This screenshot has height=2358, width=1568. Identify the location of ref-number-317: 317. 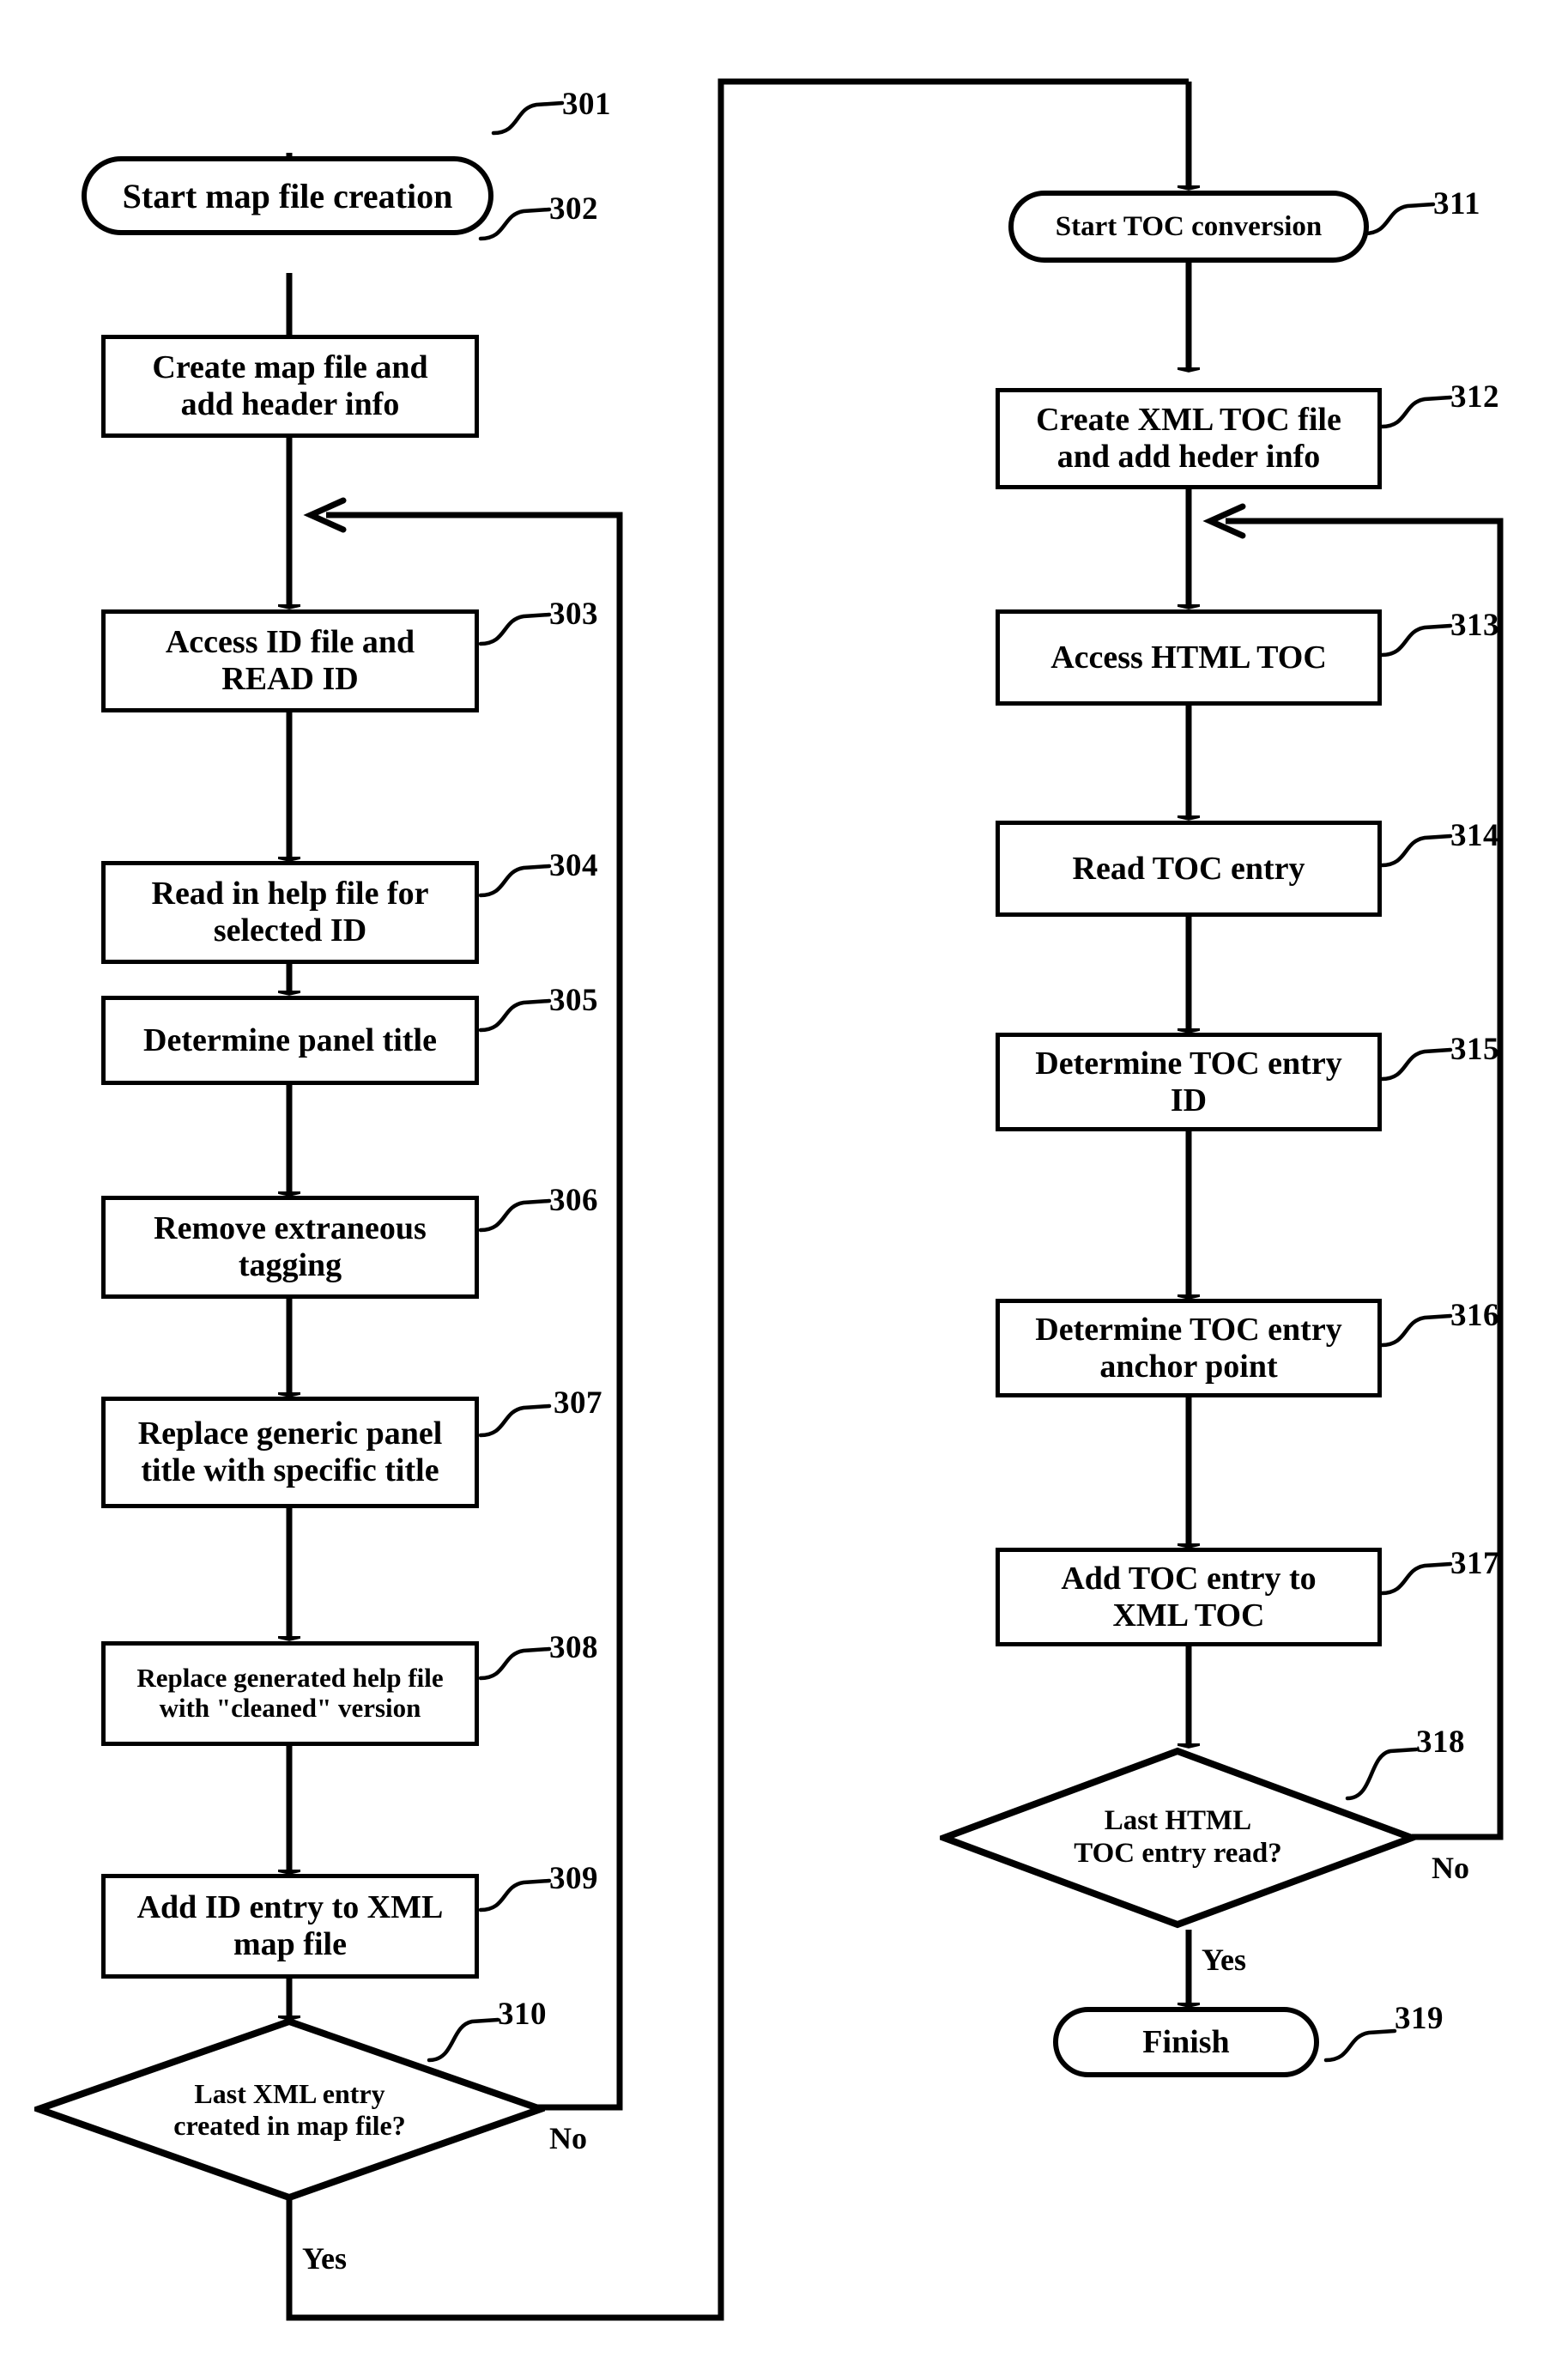
(1474, 1563).